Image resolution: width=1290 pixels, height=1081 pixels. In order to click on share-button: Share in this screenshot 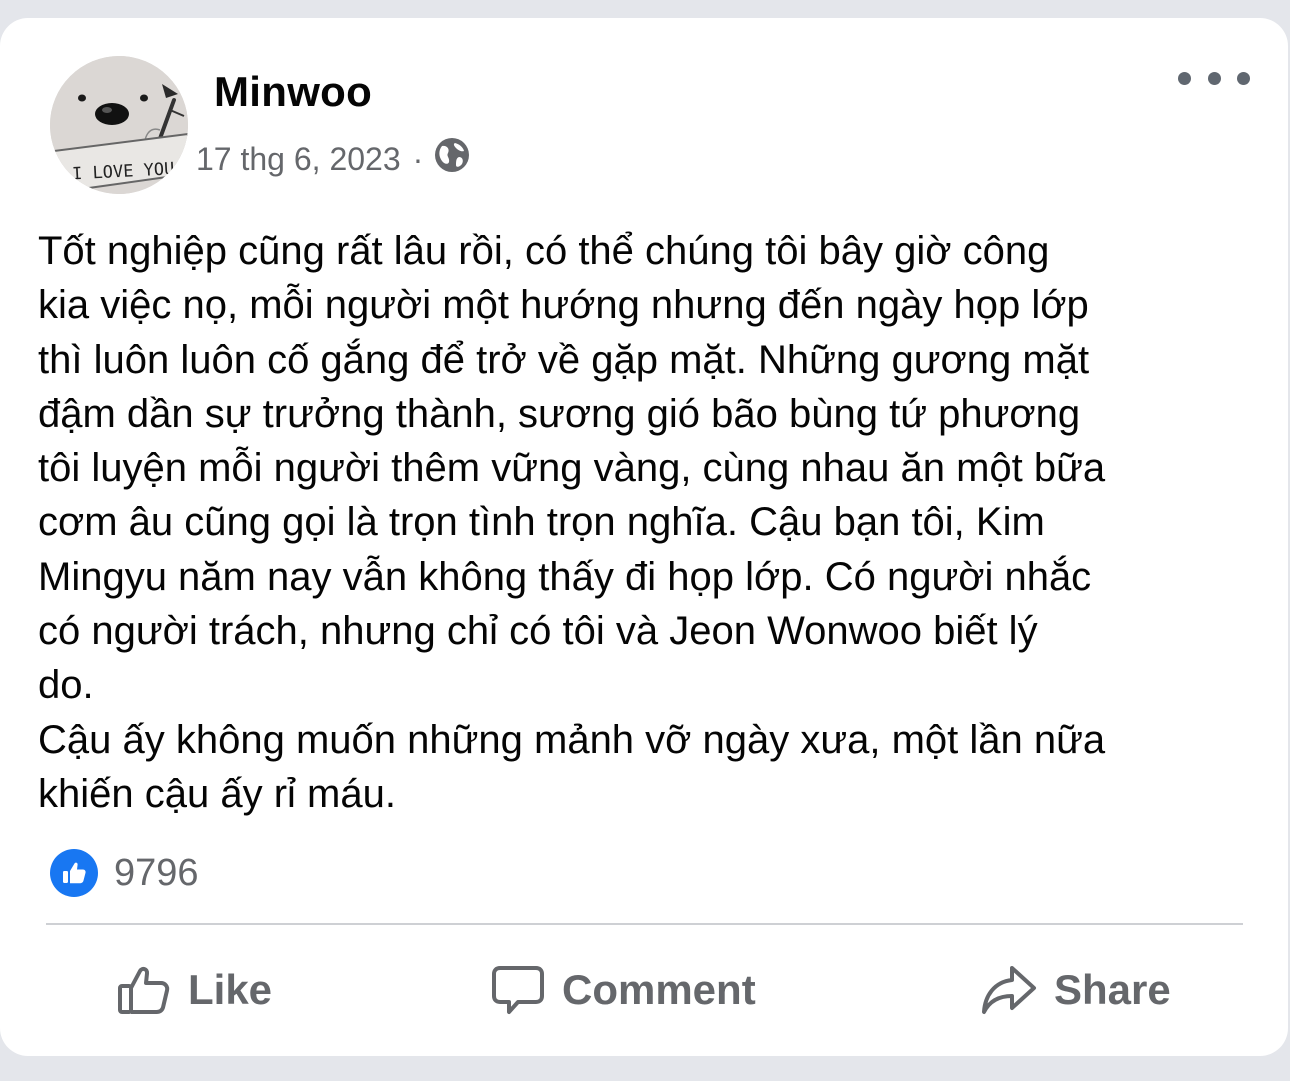, I will do `click(1075, 990)`.